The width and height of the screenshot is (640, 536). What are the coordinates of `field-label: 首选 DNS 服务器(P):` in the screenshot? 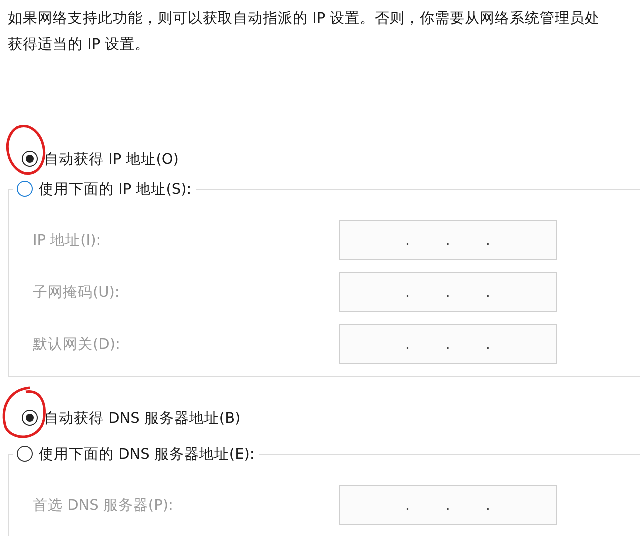 It's located at (103, 505).